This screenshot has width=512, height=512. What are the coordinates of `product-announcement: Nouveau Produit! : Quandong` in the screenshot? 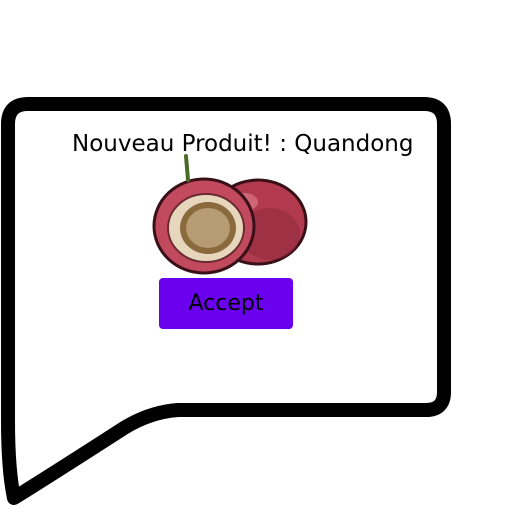 It's located at (242, 144).